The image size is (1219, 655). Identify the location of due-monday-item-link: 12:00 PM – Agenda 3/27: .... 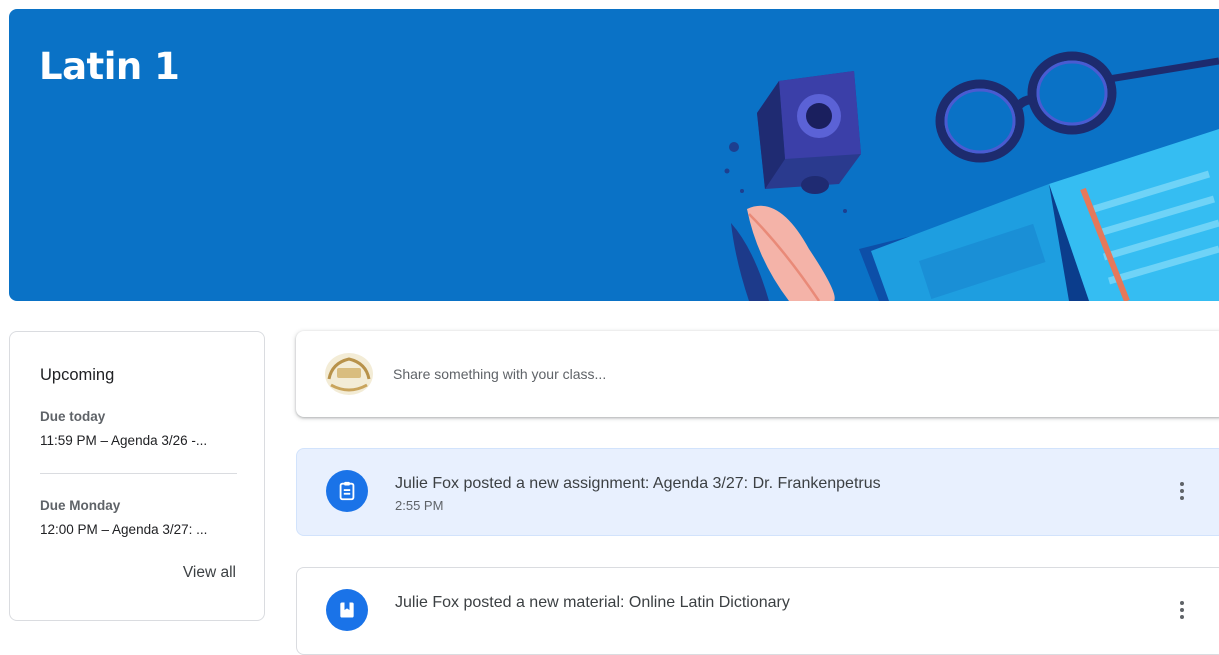
(123, 529).